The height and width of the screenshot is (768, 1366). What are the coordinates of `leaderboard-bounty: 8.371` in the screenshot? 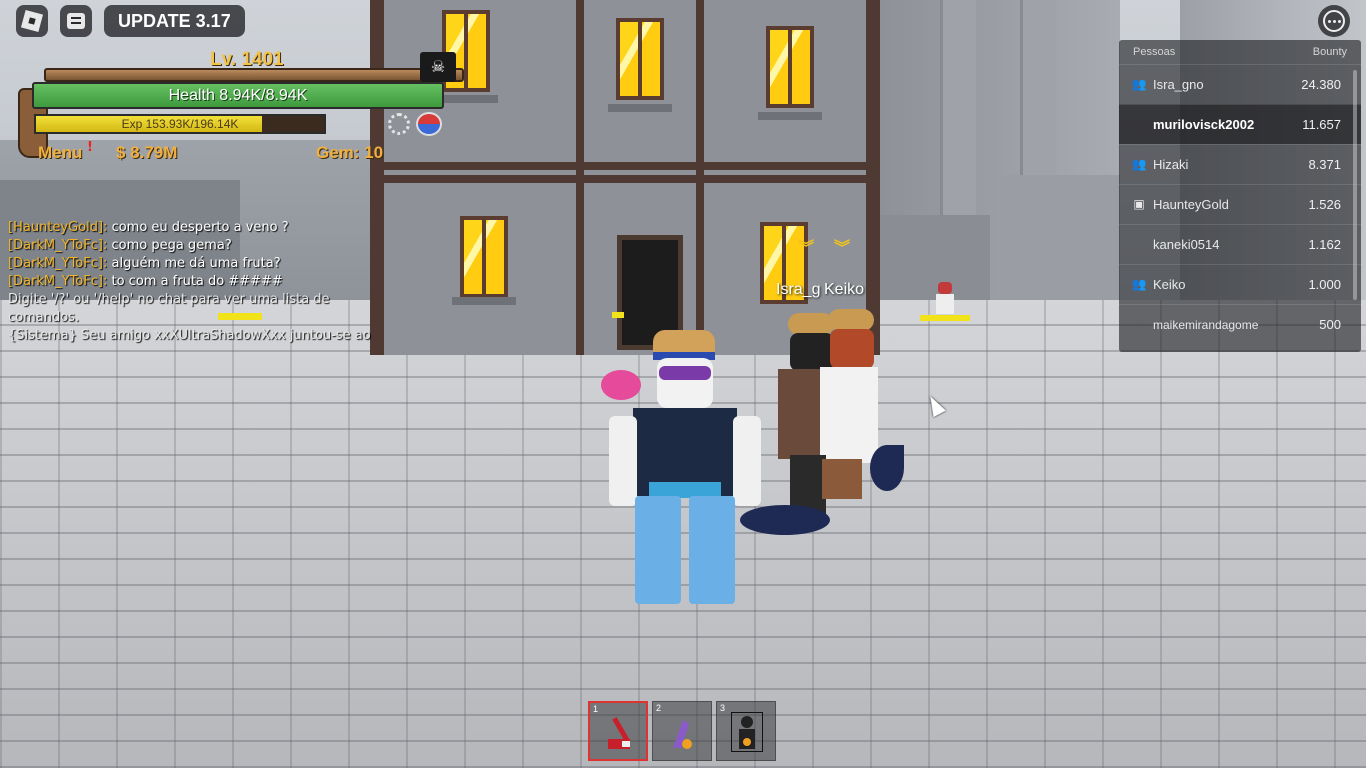 It's located at (1324, 164).